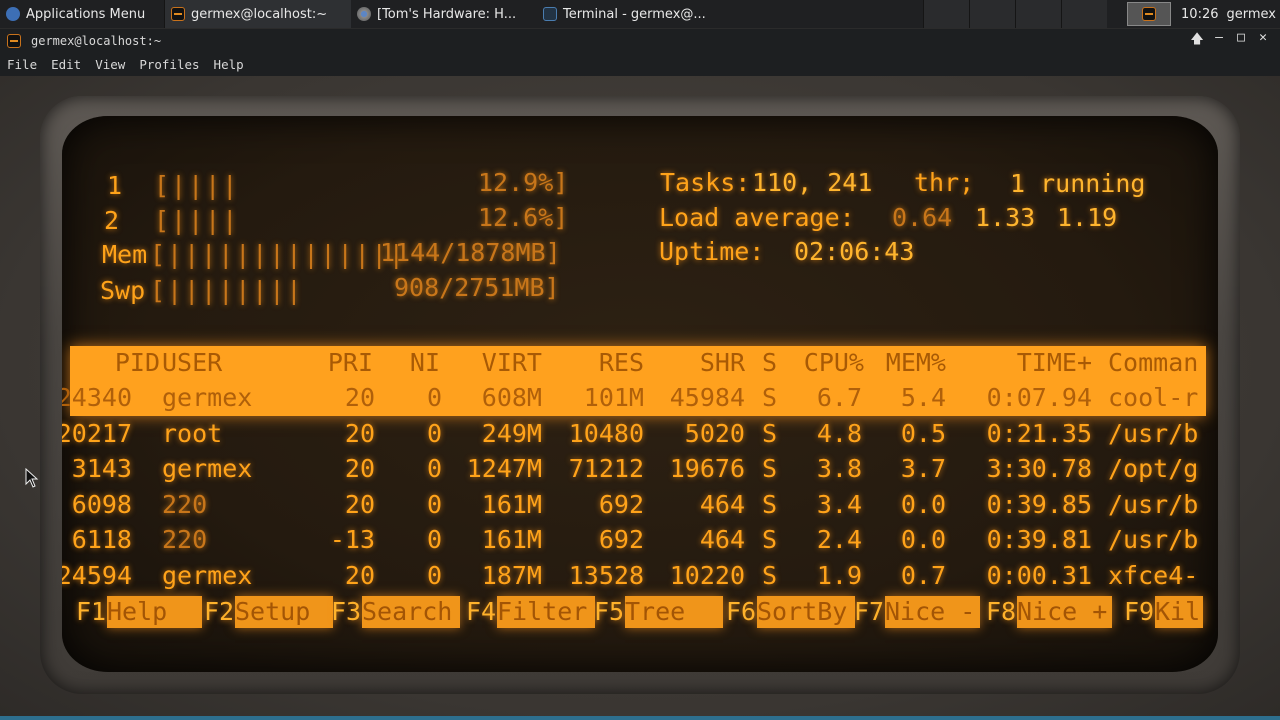  I want to click on column-header: PID, so click(137, 363).